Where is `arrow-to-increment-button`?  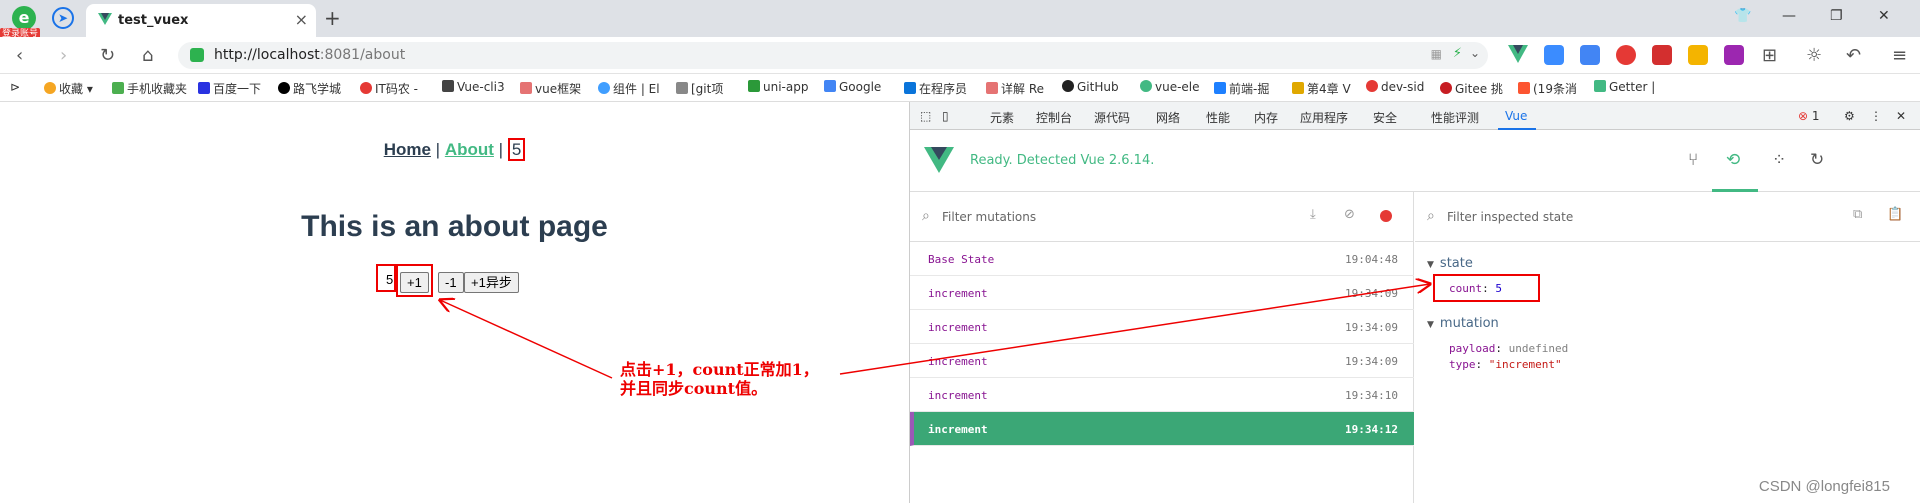 arrow-to-increment-button is located at coordinates (526, 339).